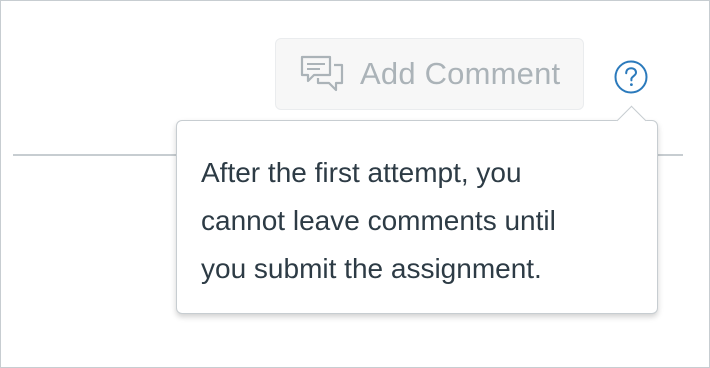 The image size is (710, 368). What do you see at coordinates (361, 172) in the screenshot?
I see `tooltip-line: After the first attempt, you` at bounding box center [361, 172].